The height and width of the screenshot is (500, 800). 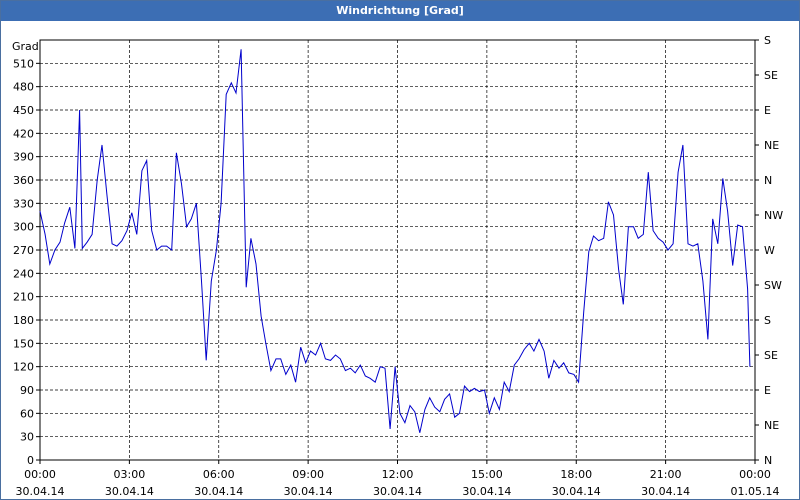 I want to click on x-tick-time: 21:00, so click(x=666, y=474).